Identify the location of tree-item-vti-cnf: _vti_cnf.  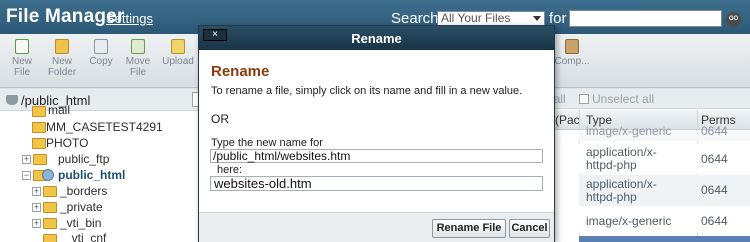
(118, 236).